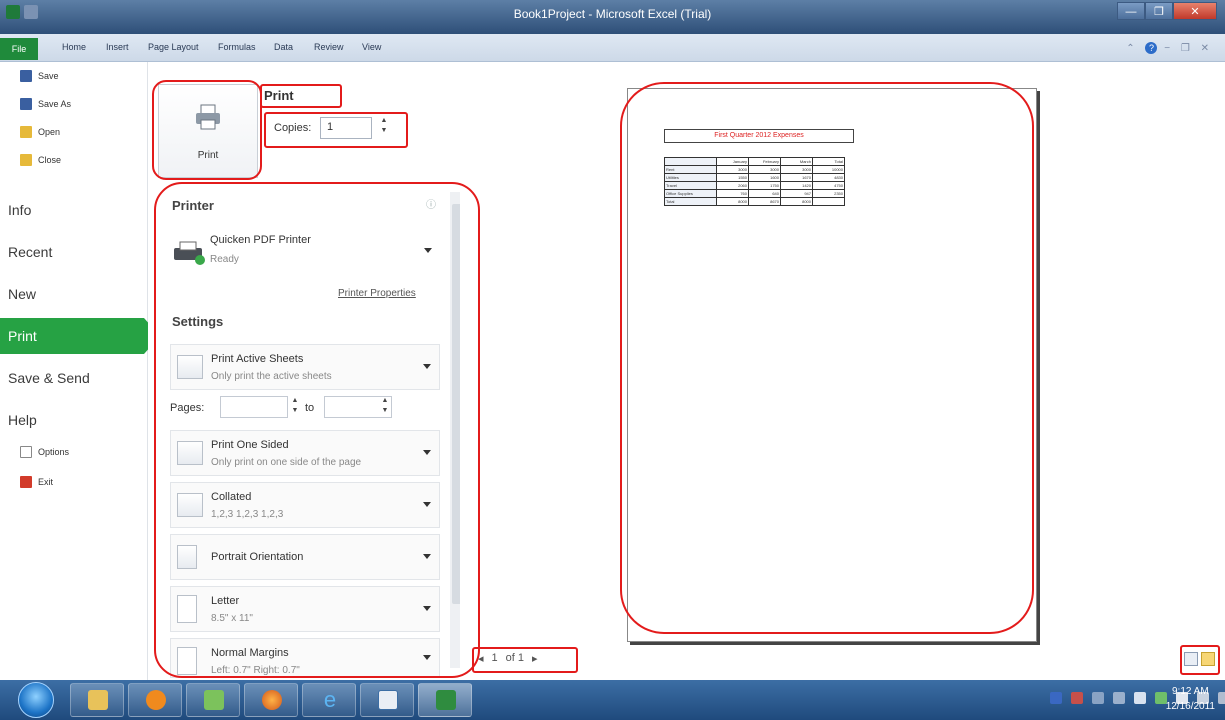  What do you see at coordinates (764, 161) in the screenshot?
I see `table-header-cell: February` at bounding box center [764, 161].